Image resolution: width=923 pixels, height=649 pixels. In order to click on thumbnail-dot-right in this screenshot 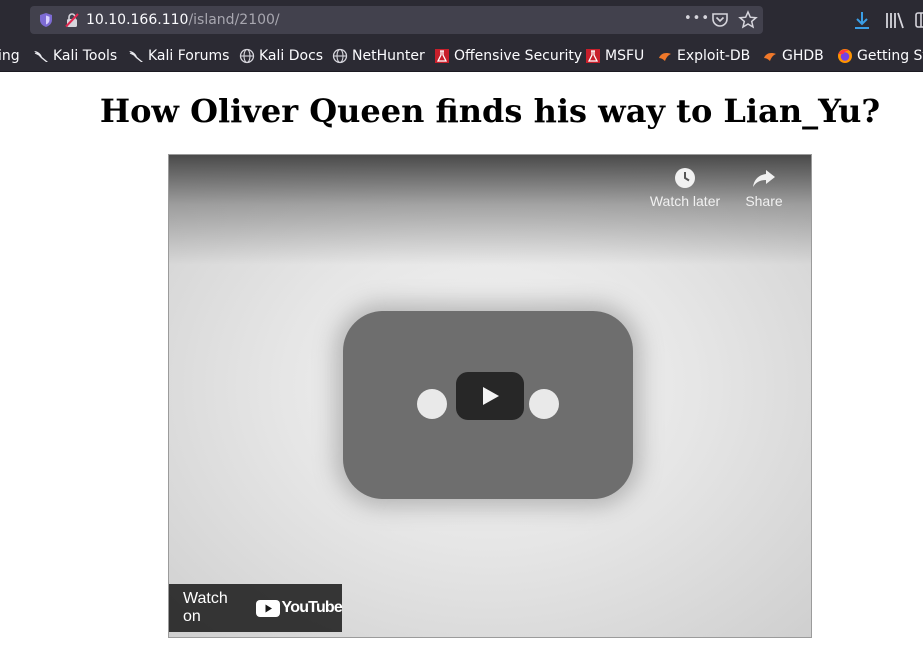, I will do `click(544, 404)`.